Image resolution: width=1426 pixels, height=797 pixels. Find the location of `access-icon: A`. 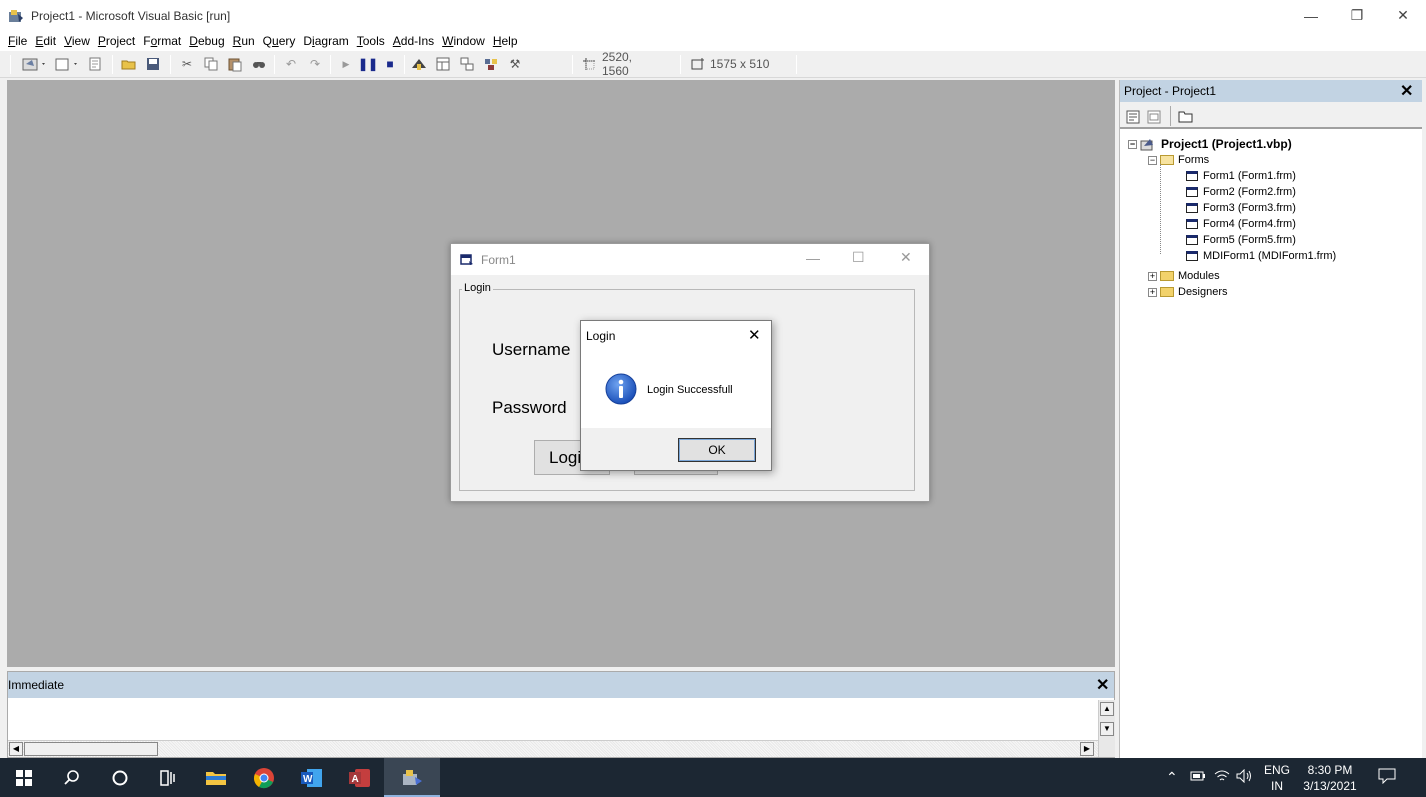

access-icon: A is located at coordinates (360, 777).